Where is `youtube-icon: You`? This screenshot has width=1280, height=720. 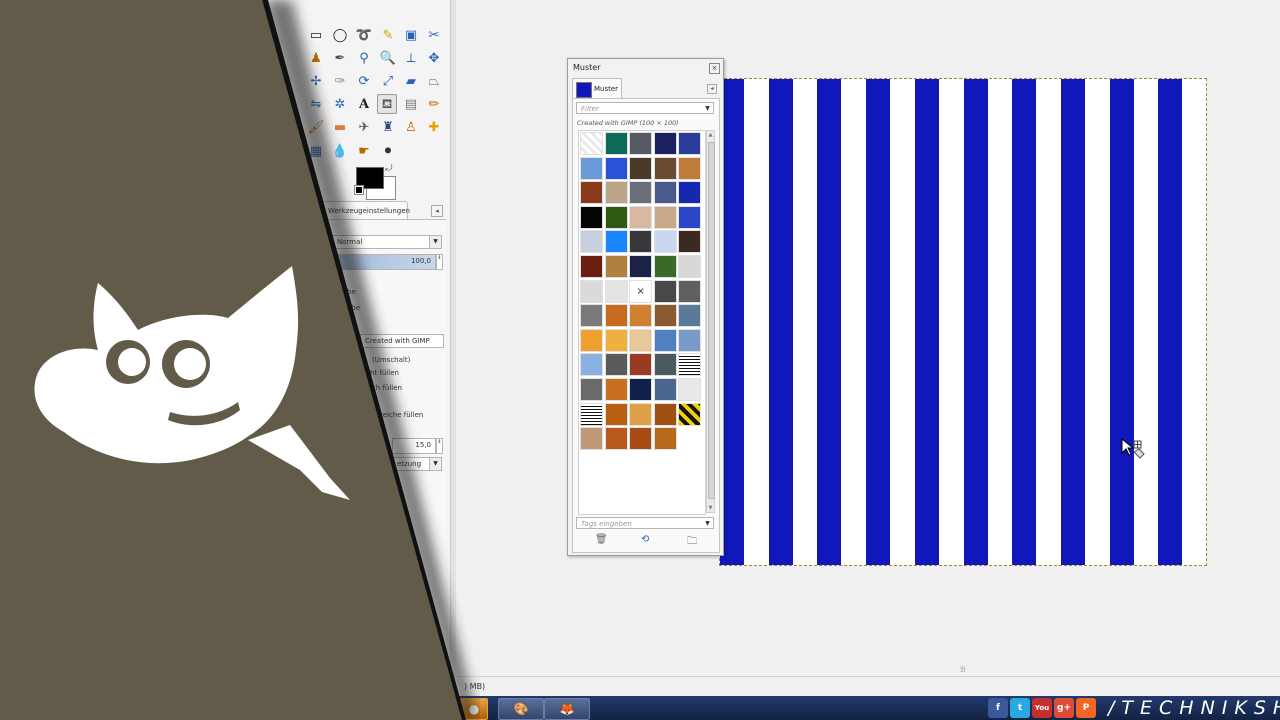
youtube-icon: You is located at coordinates (1042, 708).